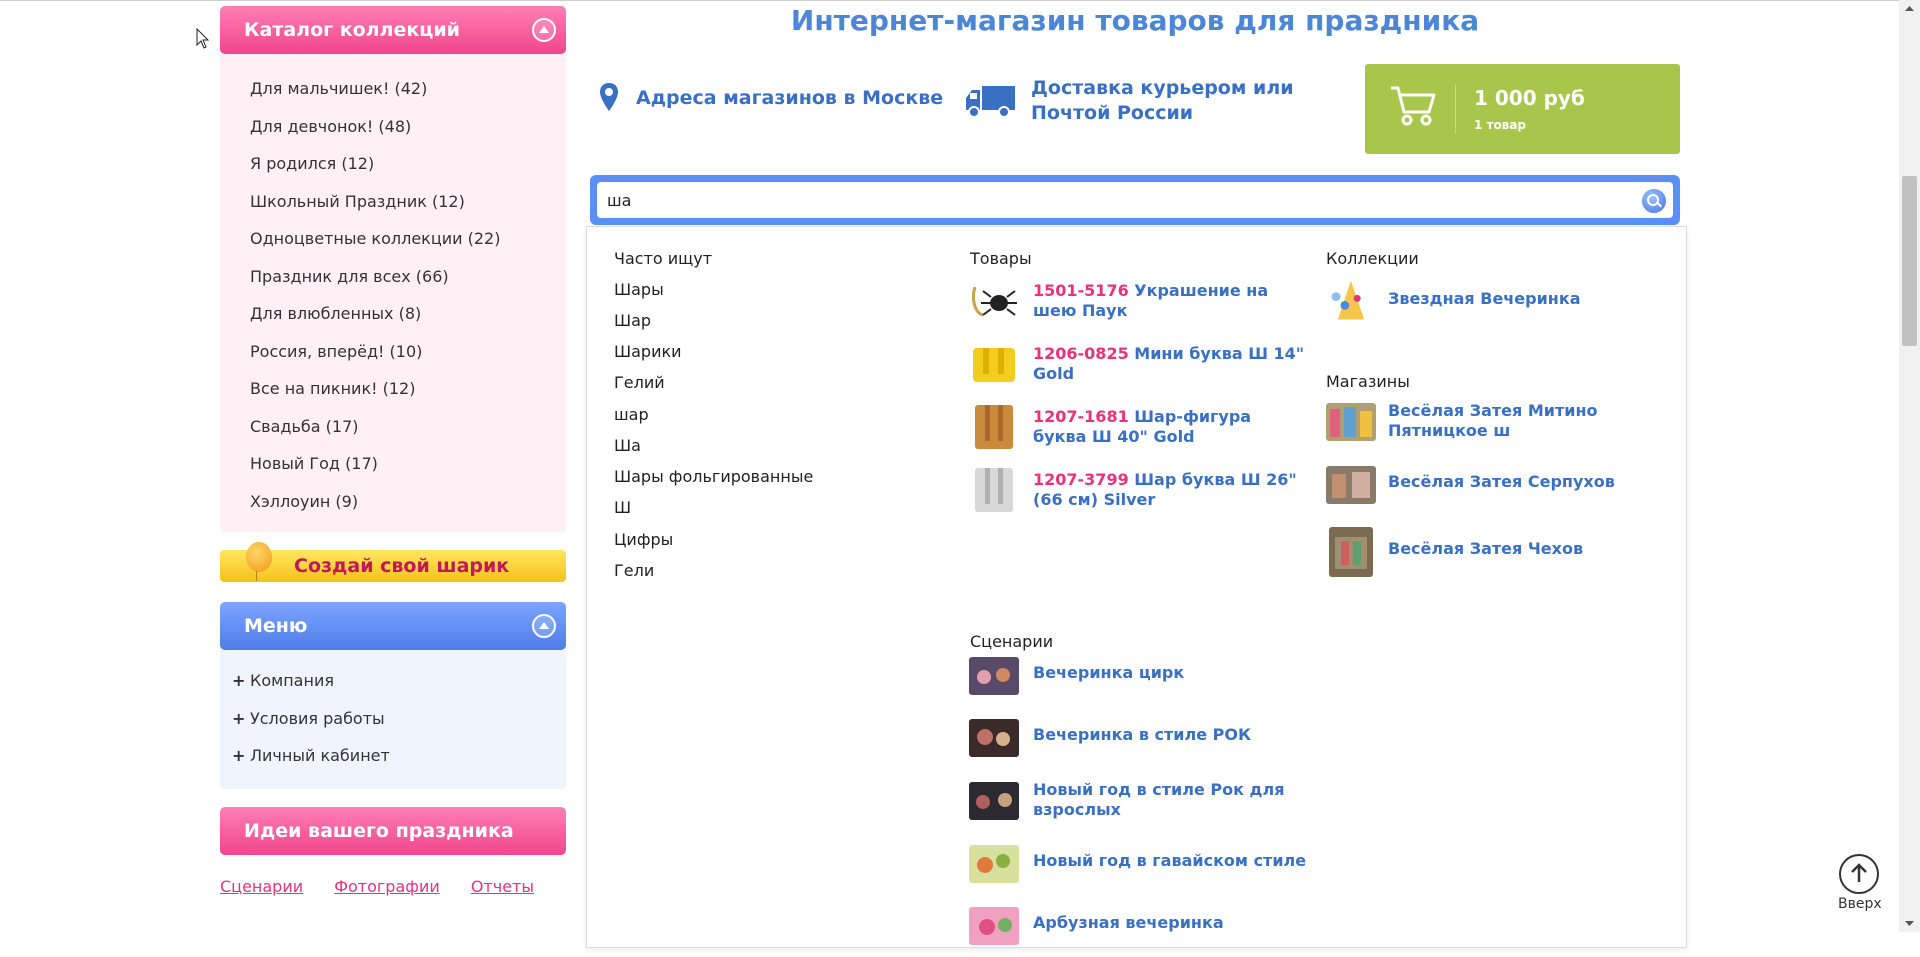 The image size is (1920, 957). What do you see at coordinates (393, 127) in the screenshot?
I see `catalog-item: Для девчонок! (48)` at bounding box center [393, 127].